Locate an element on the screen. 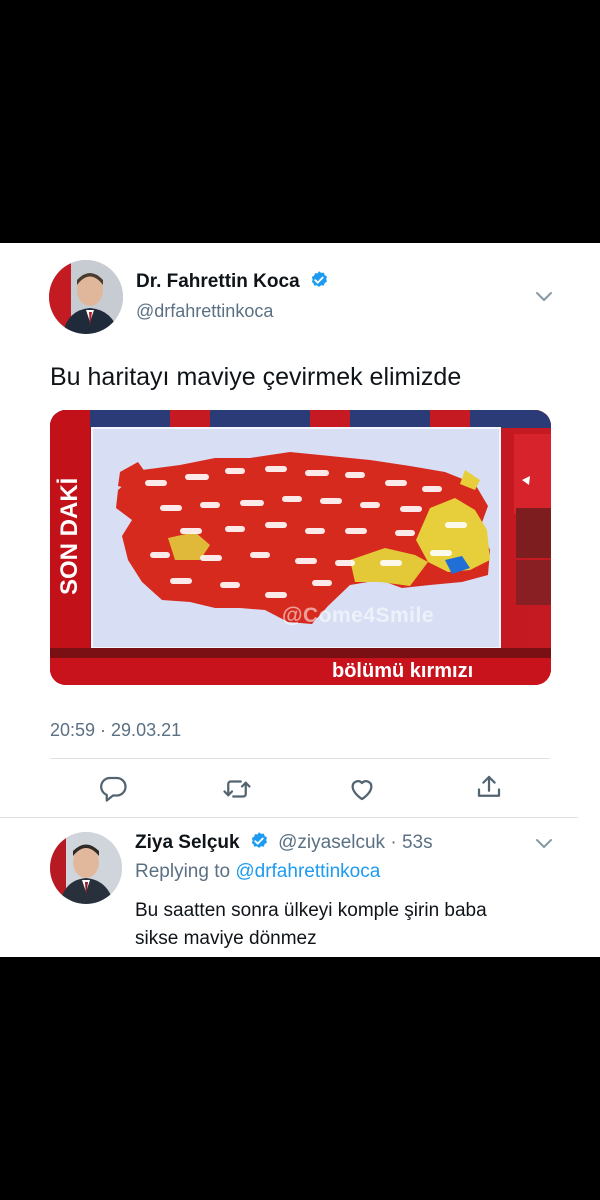 The height and width of the screenshot is (1200, 600). reply-icon is located at coordinates (113, 788).